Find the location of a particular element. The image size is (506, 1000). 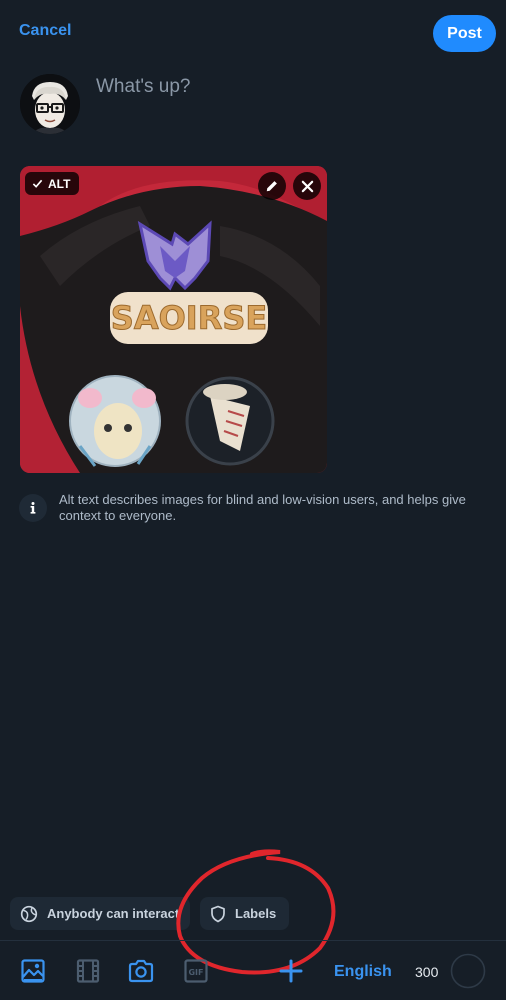

plus-icon is located at coordinates (291, 971).